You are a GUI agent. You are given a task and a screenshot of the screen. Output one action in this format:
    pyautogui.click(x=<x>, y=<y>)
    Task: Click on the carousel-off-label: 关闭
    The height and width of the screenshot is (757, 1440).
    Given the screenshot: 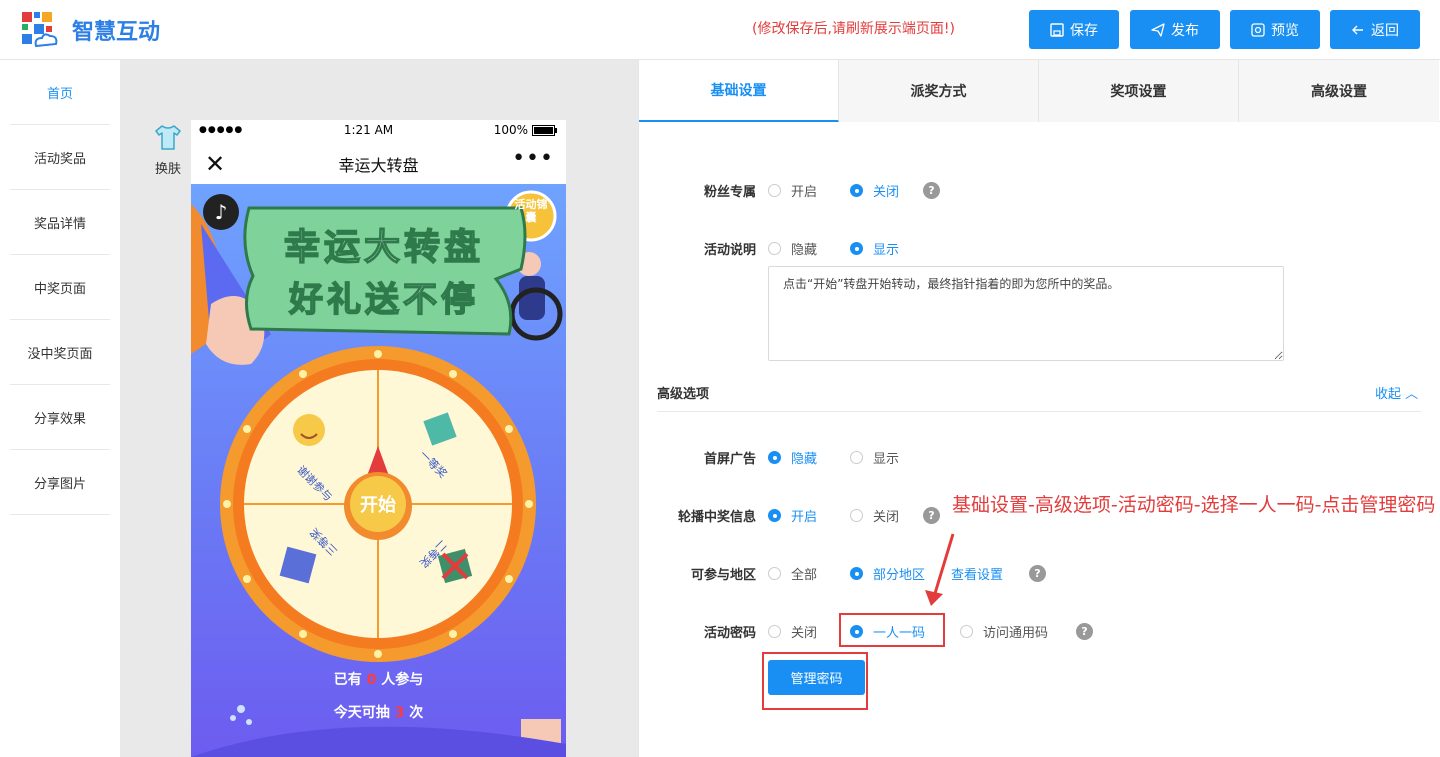 What is the action you would take?
    pyautogui.click(x=886, y=517)
    